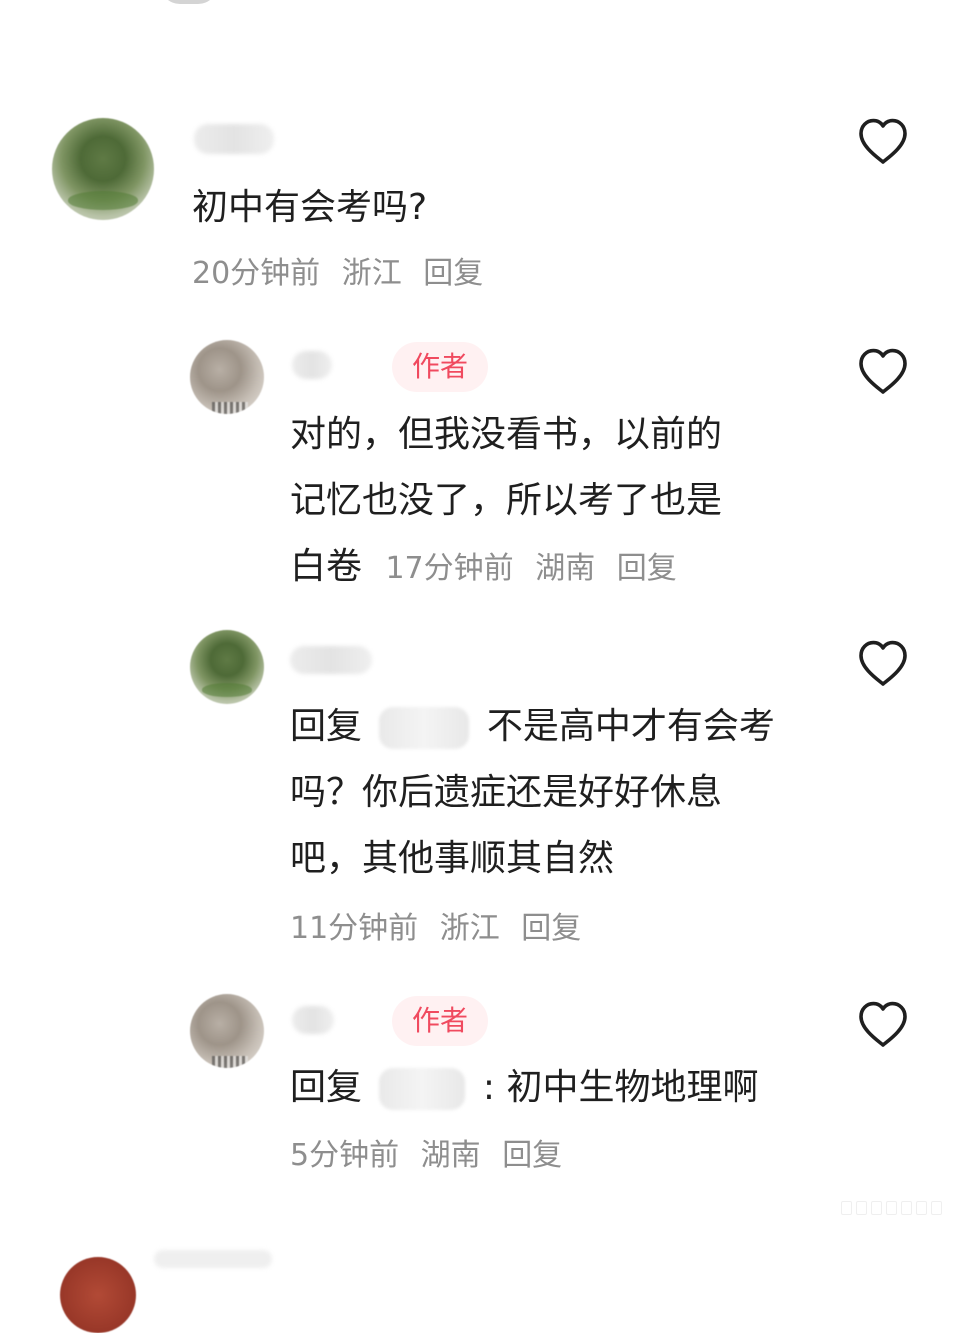 The image size is (960, 1333). What do you see at coordinates (98, 1295) in the screenshot?
I see `next-comment-avatar` at bounding box center [98, 1295].